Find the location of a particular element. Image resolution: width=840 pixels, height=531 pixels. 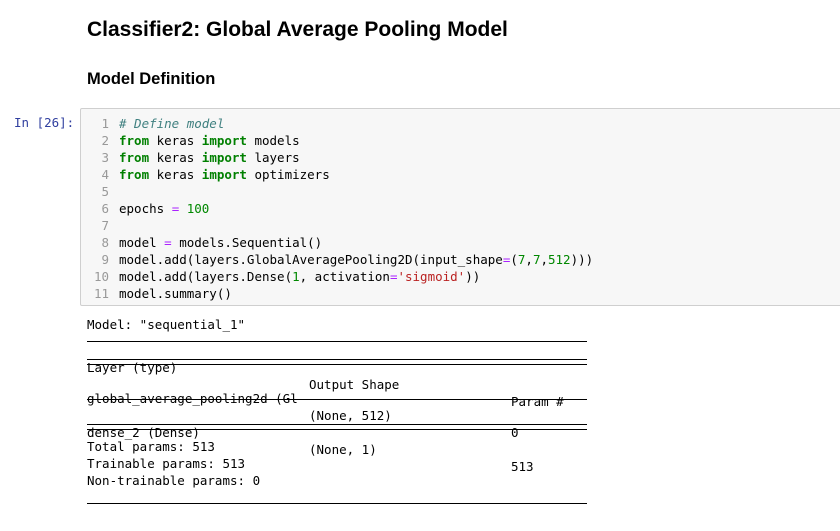

cell-prompt: In [26]: is located at coordinates (44, 122).